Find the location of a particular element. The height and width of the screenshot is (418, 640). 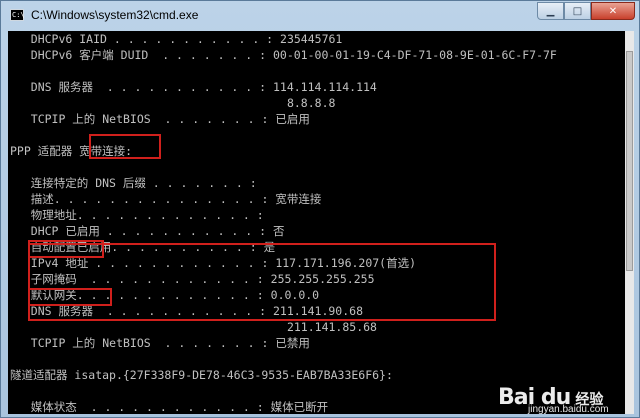

highlight-address-block is located at coordinates (262, 282).